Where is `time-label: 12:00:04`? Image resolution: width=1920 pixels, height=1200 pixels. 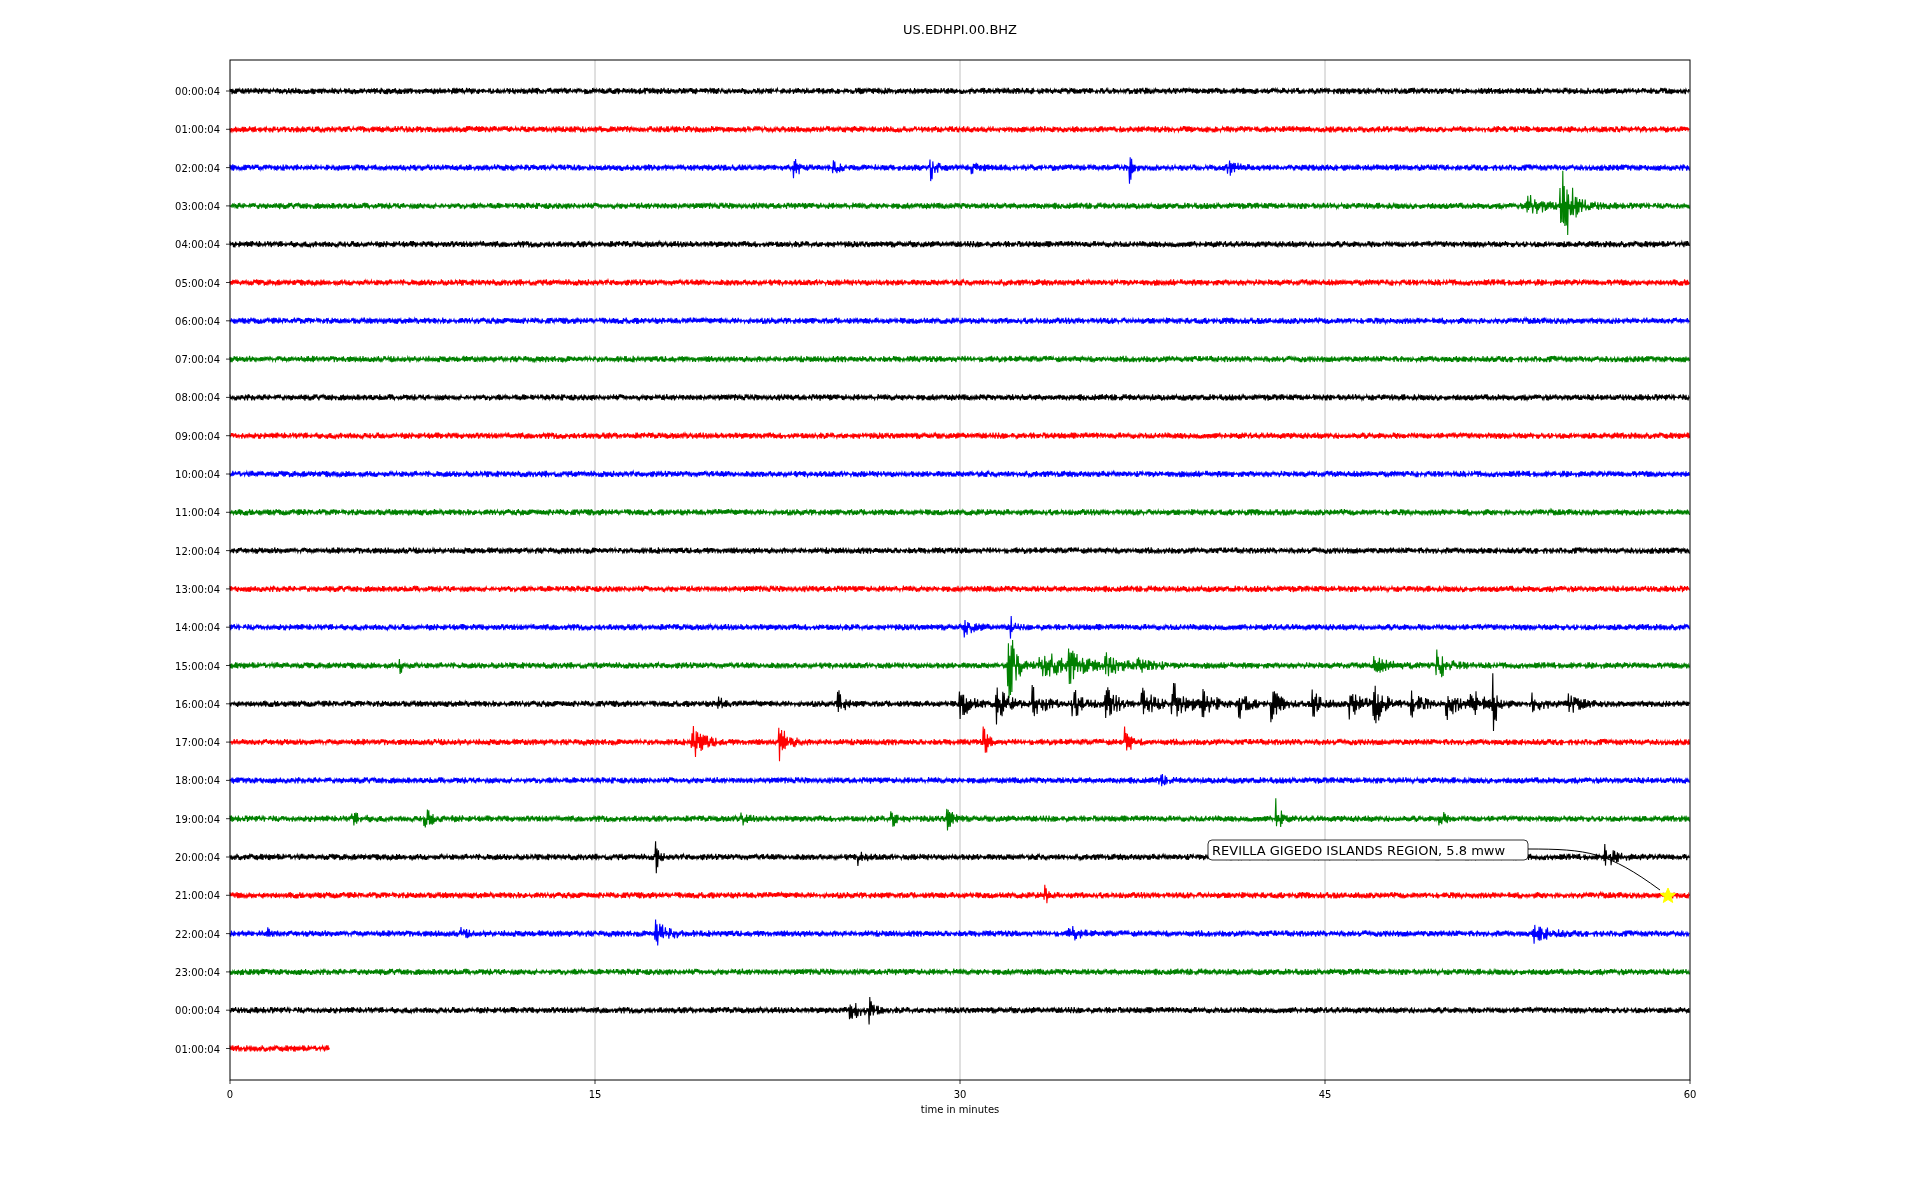
time-label: 12:00:04 is located at coordinates (197, 551).